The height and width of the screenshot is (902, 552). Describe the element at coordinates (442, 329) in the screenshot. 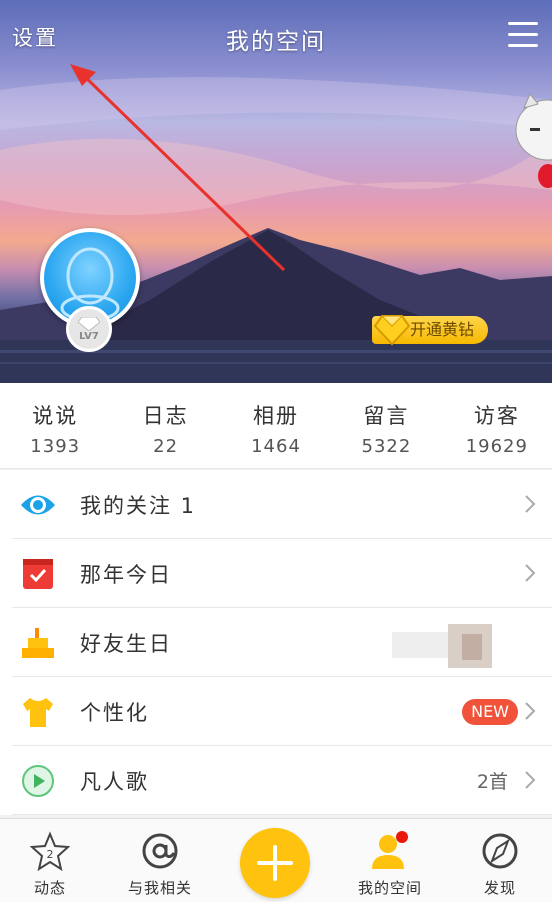

I see `vip-label: 开通黄钻` at that location.